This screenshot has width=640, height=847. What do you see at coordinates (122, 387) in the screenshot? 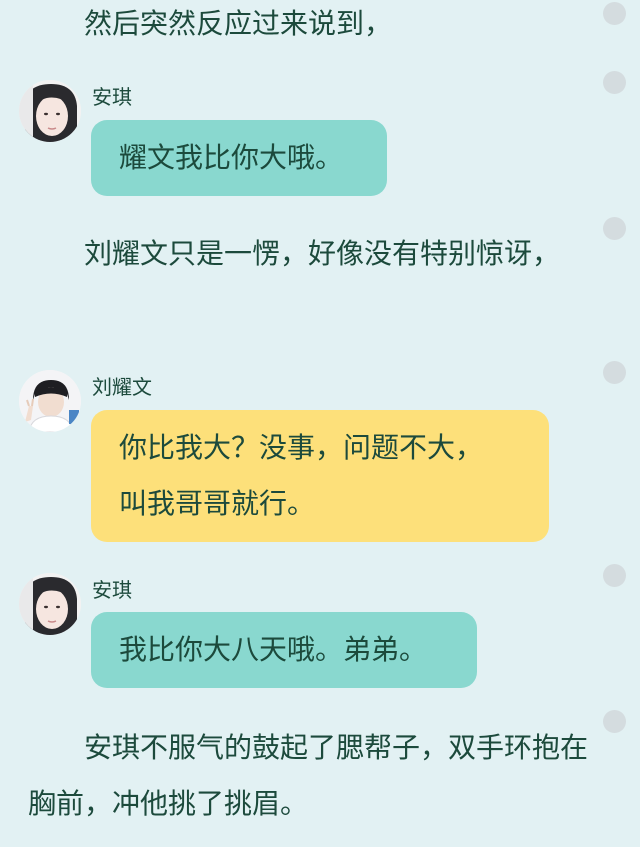
I see `speaker-name: 刘耀文` at bounding box center [122, 387].